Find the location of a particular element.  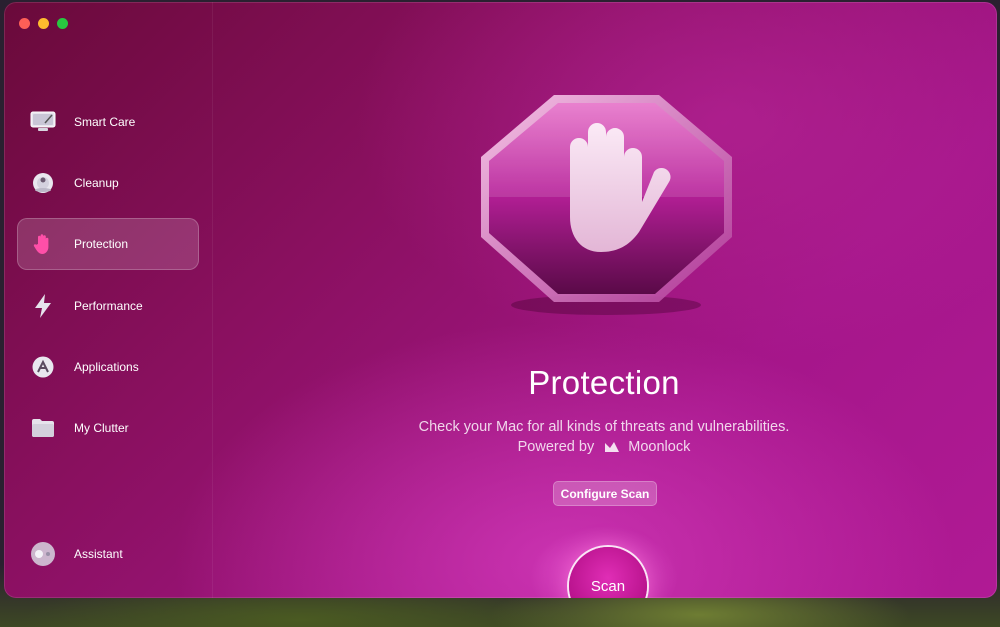

sidebar-item-smart-care: Smart Care is located at coordinates (108, 122).